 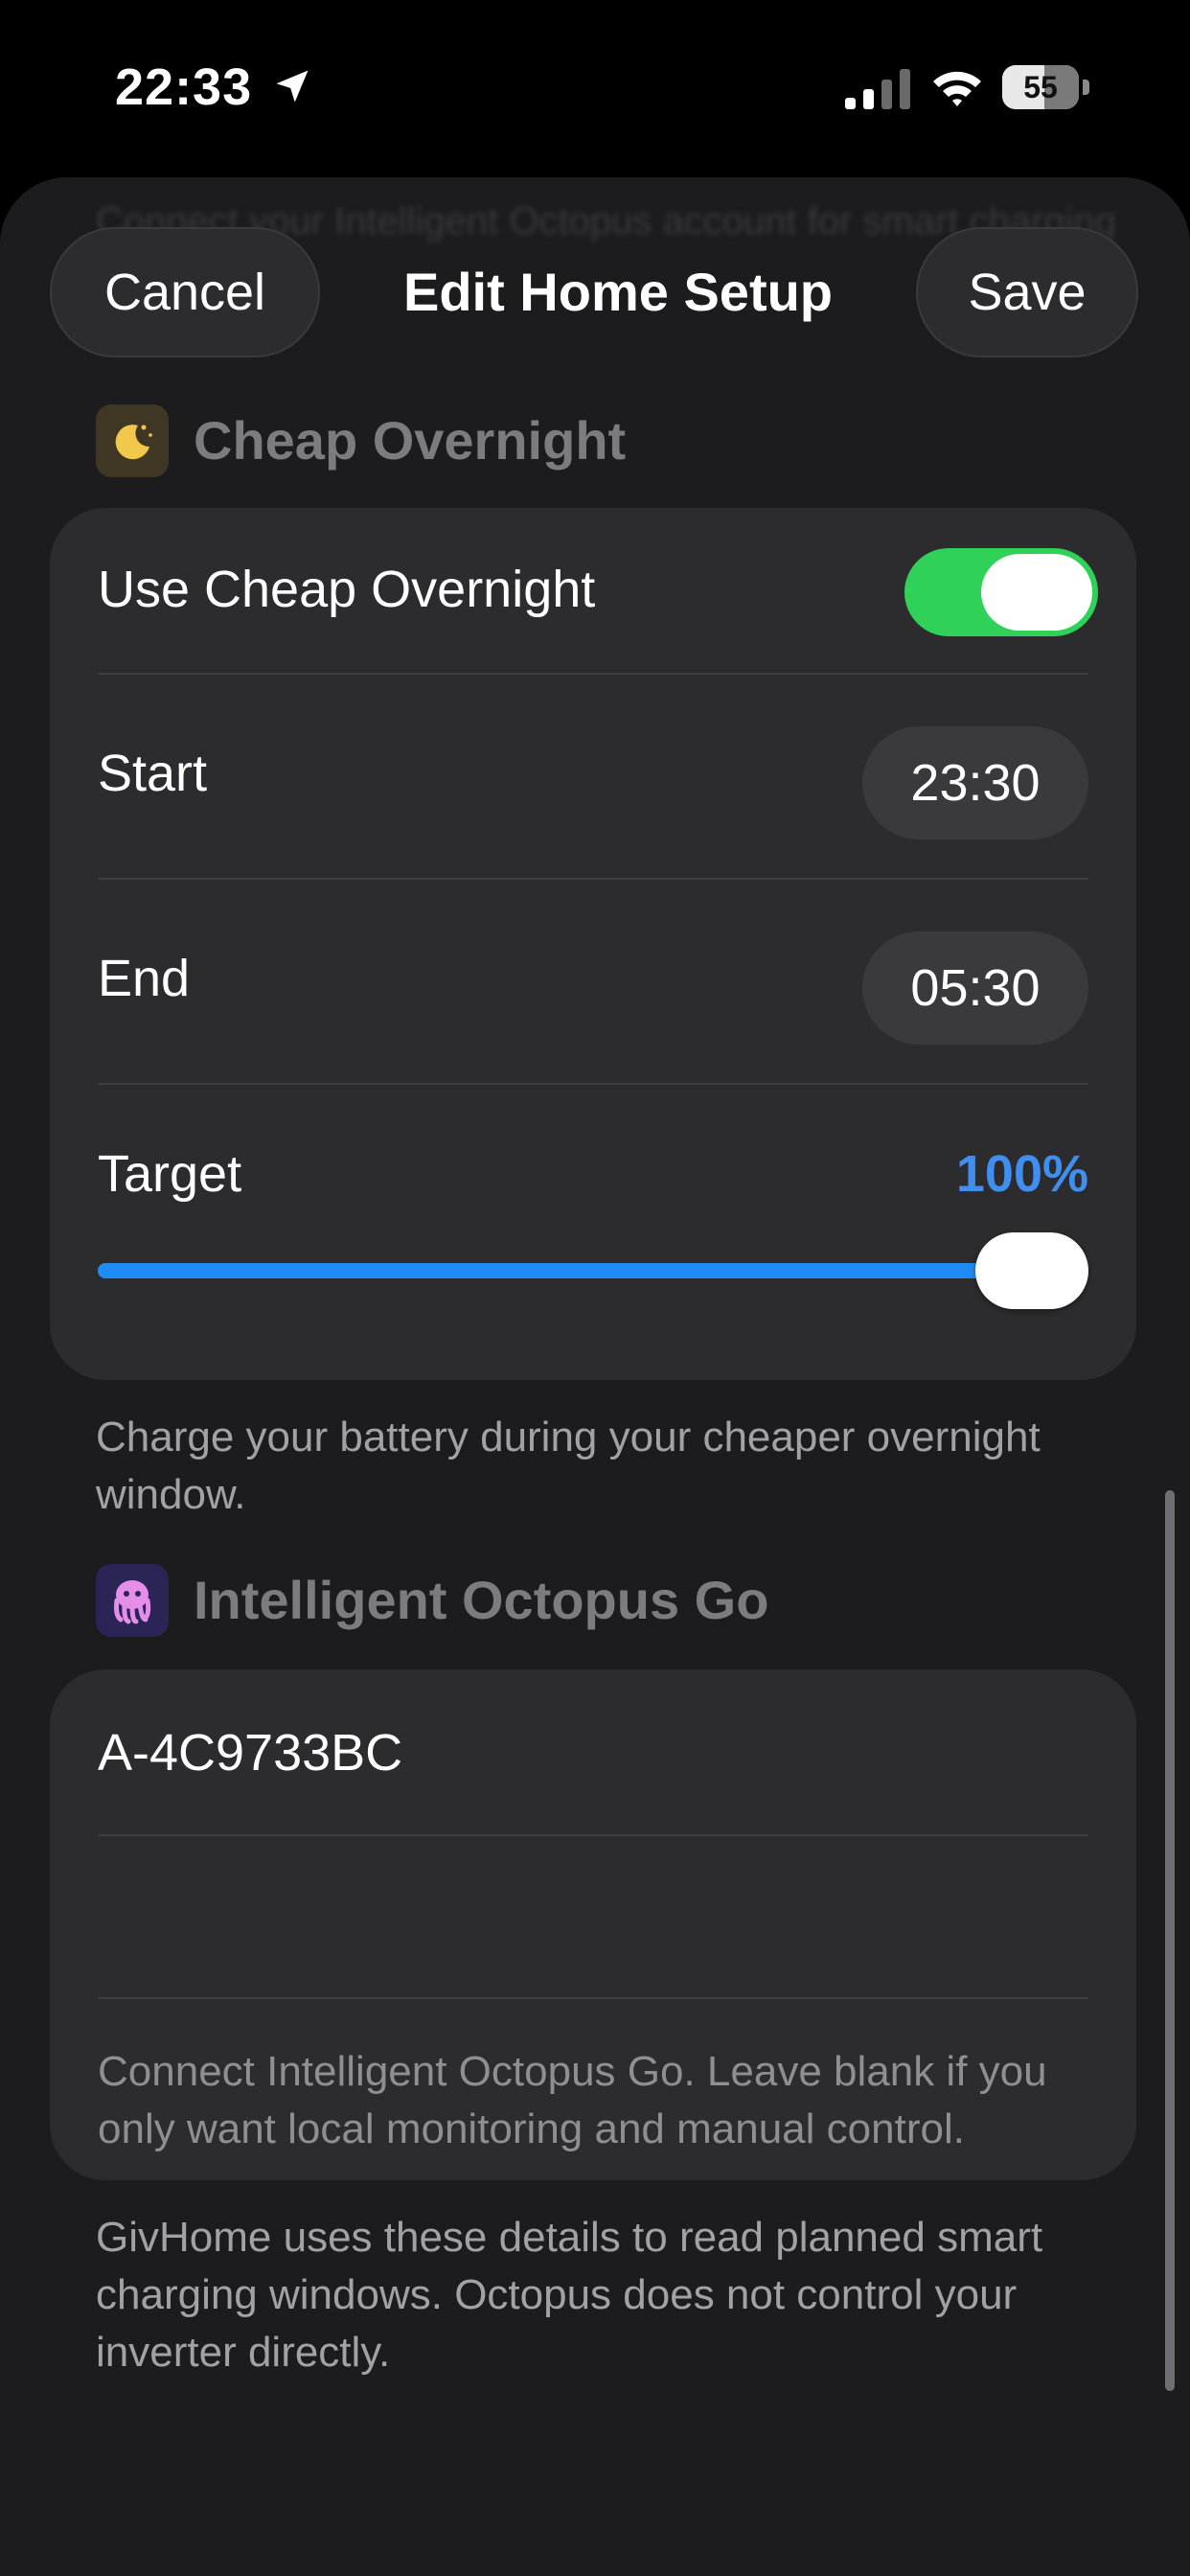 What do you see at coordinates (1086, 87) in the screenshot?
I see `battery-cap` at bounding box center [1086, 87].